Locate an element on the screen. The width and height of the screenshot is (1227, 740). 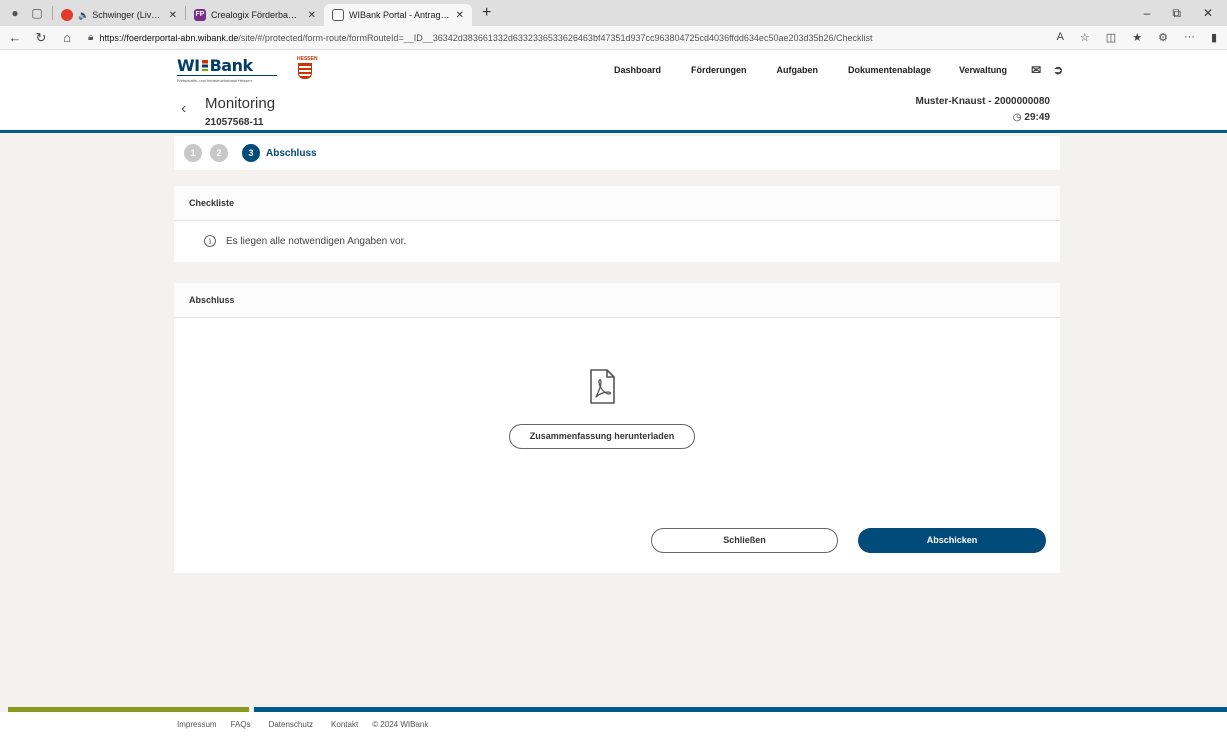
tab-actions-icon: ▢ is located at coordinates (37, 13).